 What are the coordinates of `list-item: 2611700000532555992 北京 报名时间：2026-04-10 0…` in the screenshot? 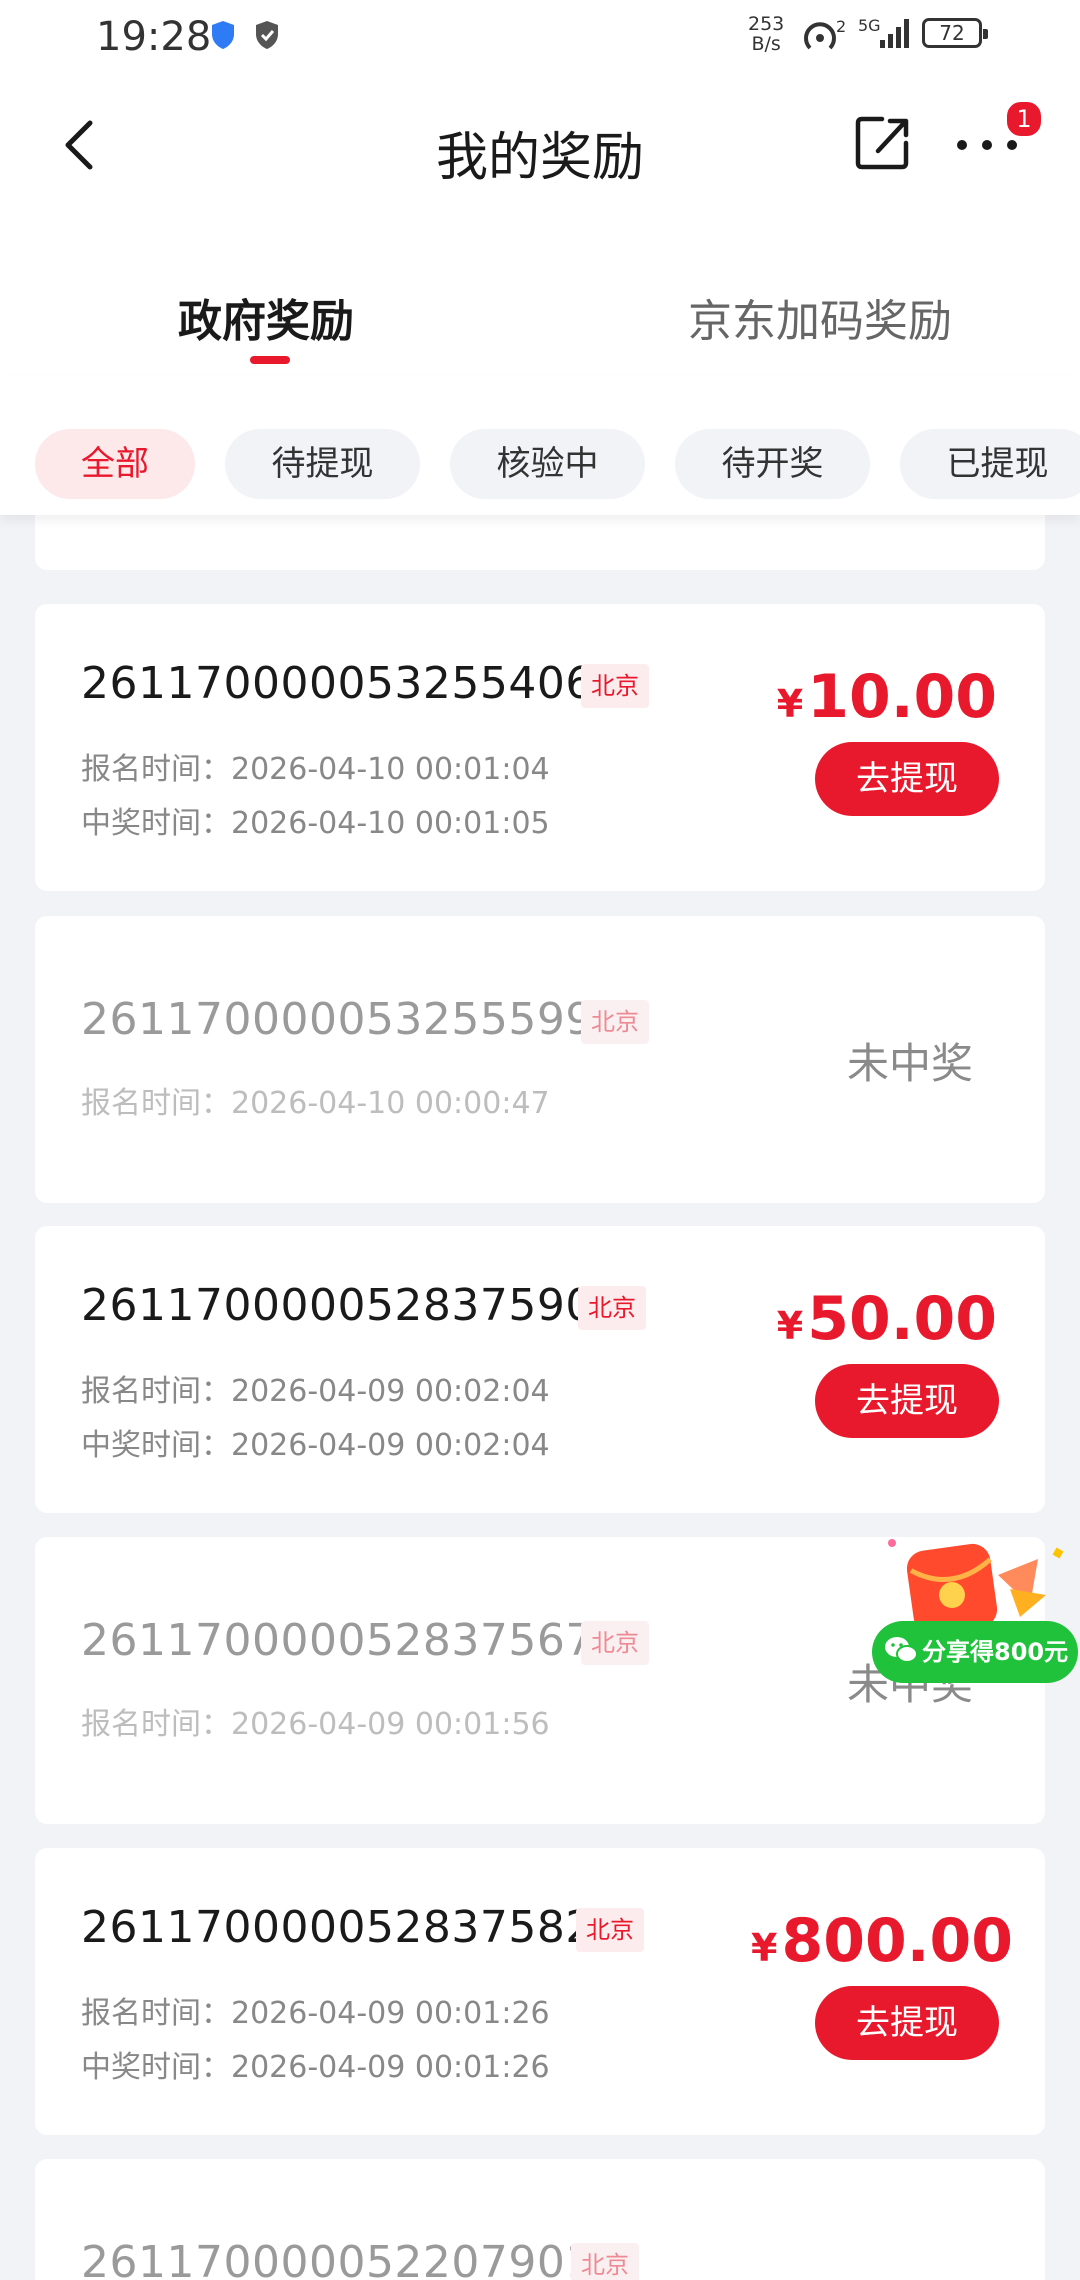 It's located at (540, 1059).